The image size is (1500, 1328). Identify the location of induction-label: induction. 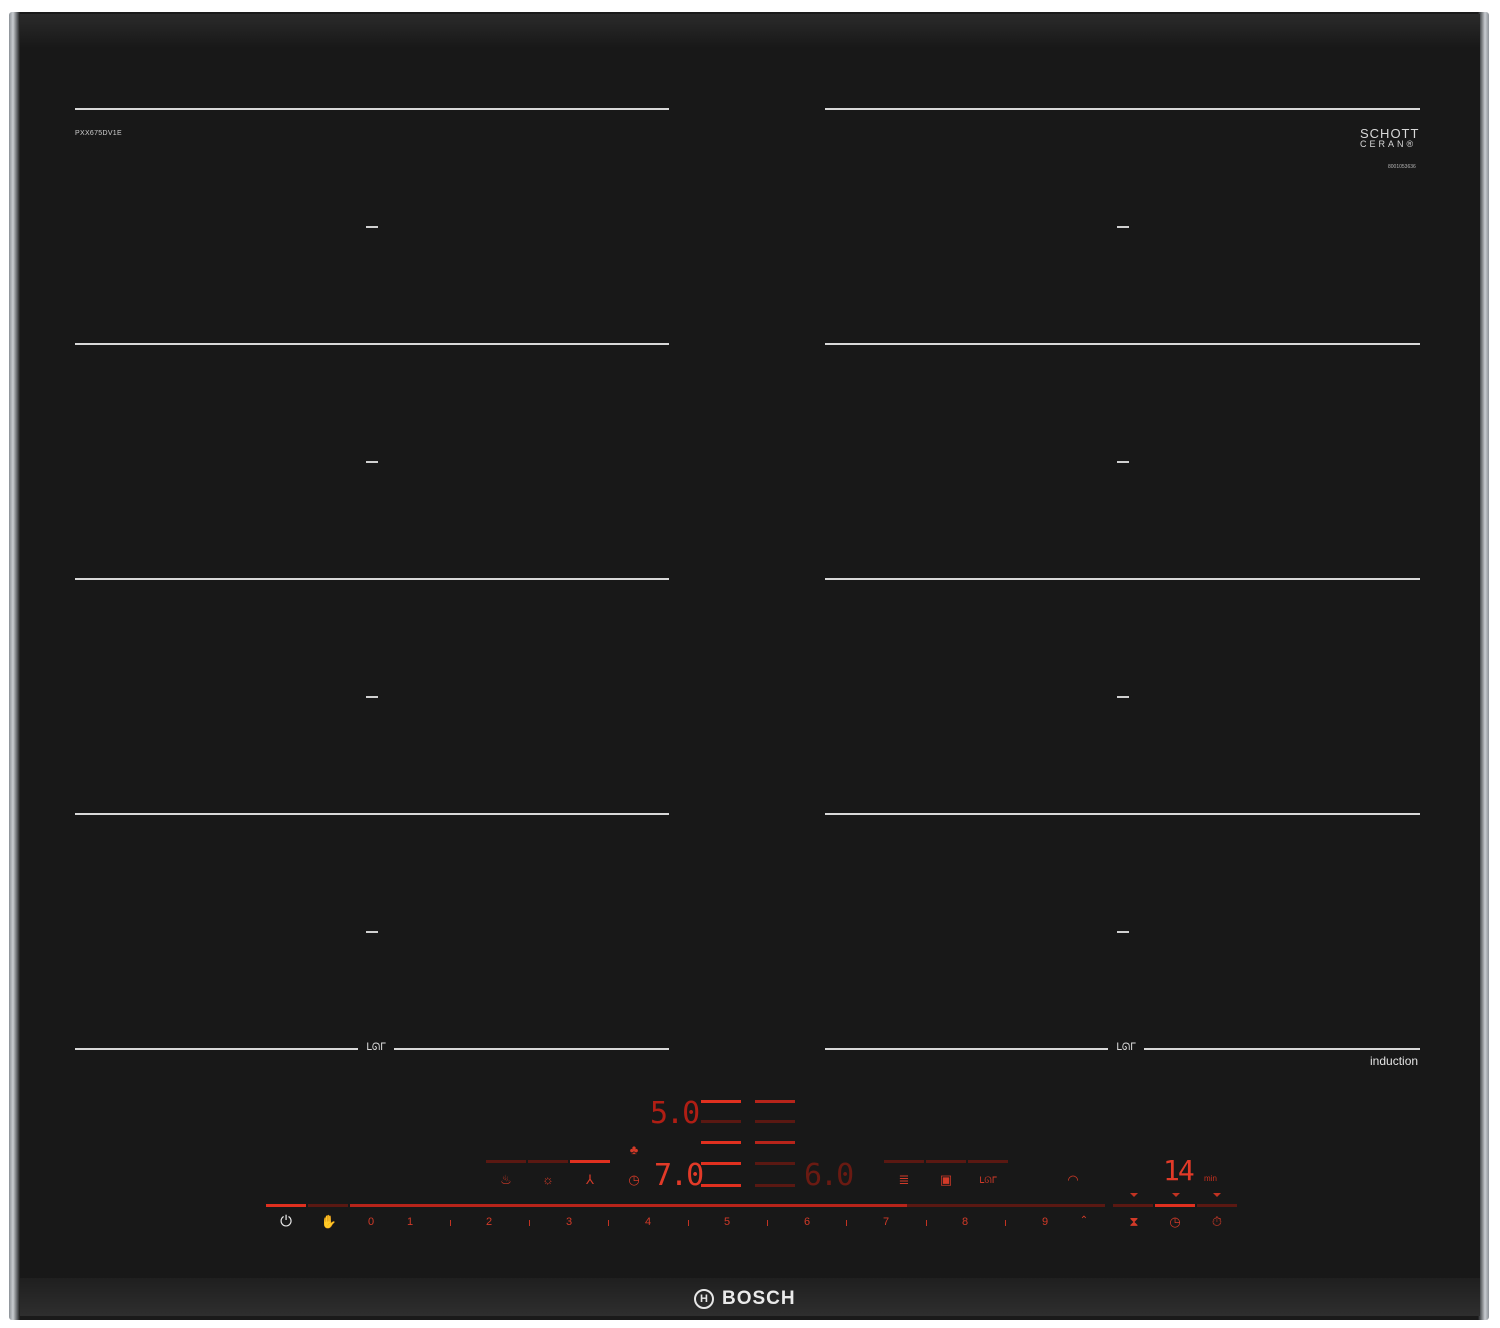
(1394, 1061).